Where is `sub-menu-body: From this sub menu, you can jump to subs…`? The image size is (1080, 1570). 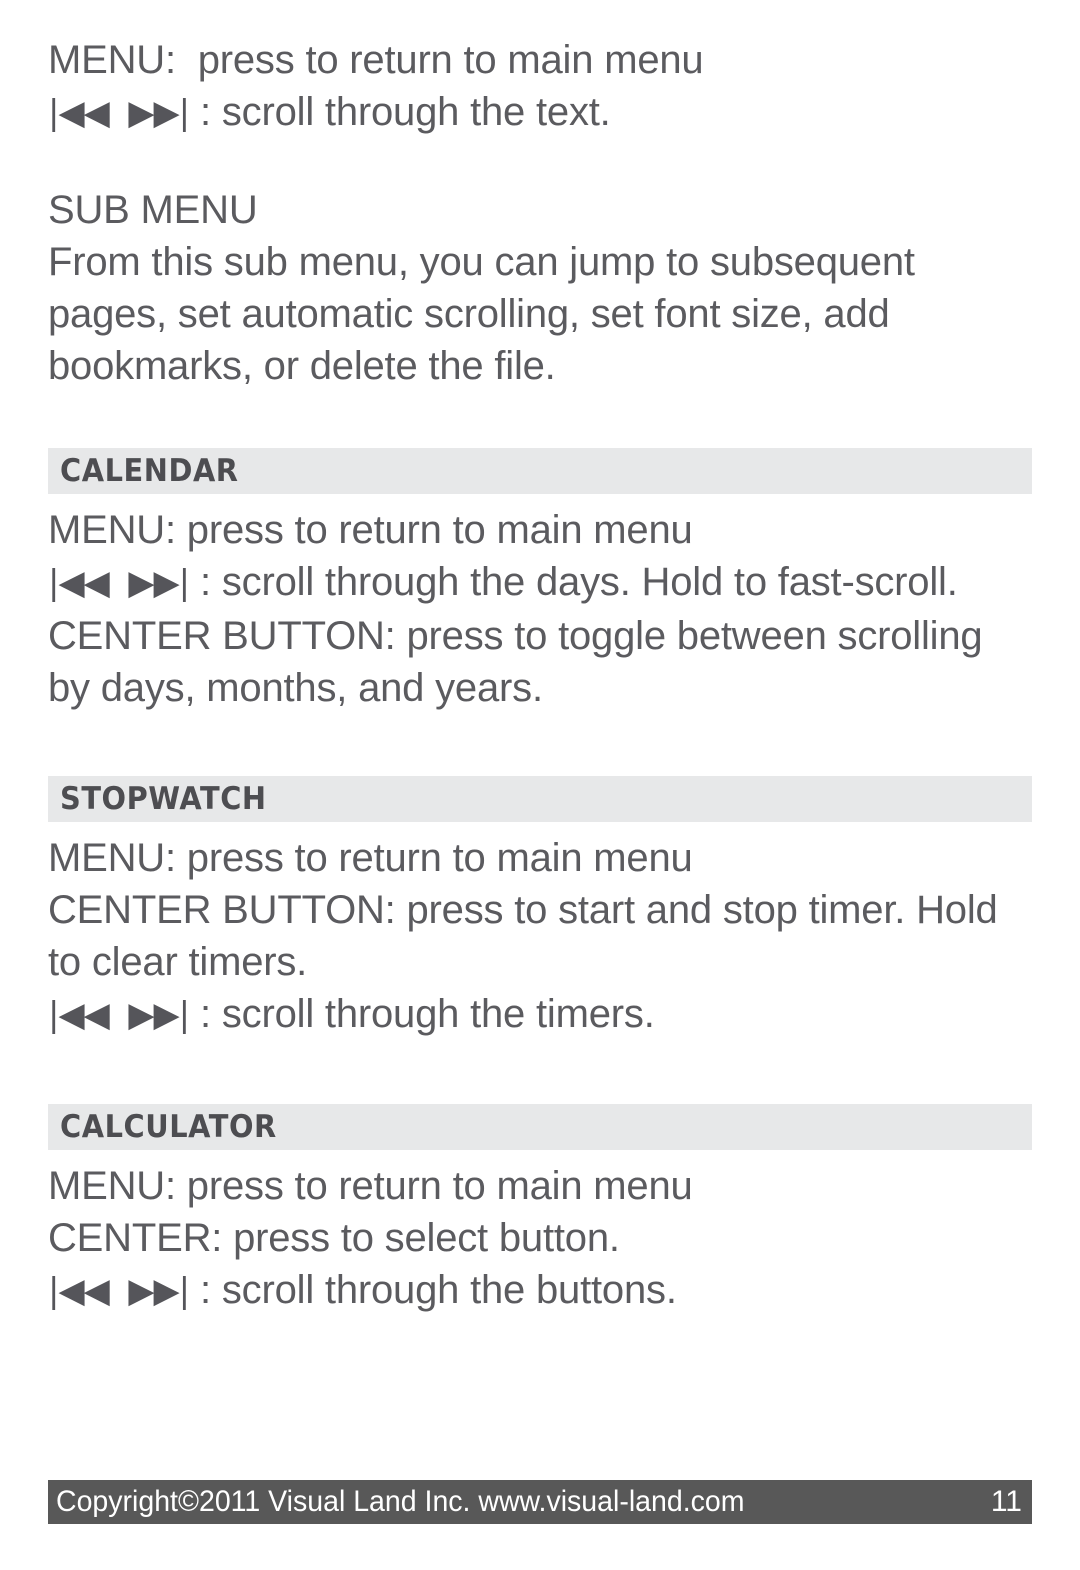
sub-menu-body: From this sub menu, you can jump to subs… is located at coordinates (487, 314).